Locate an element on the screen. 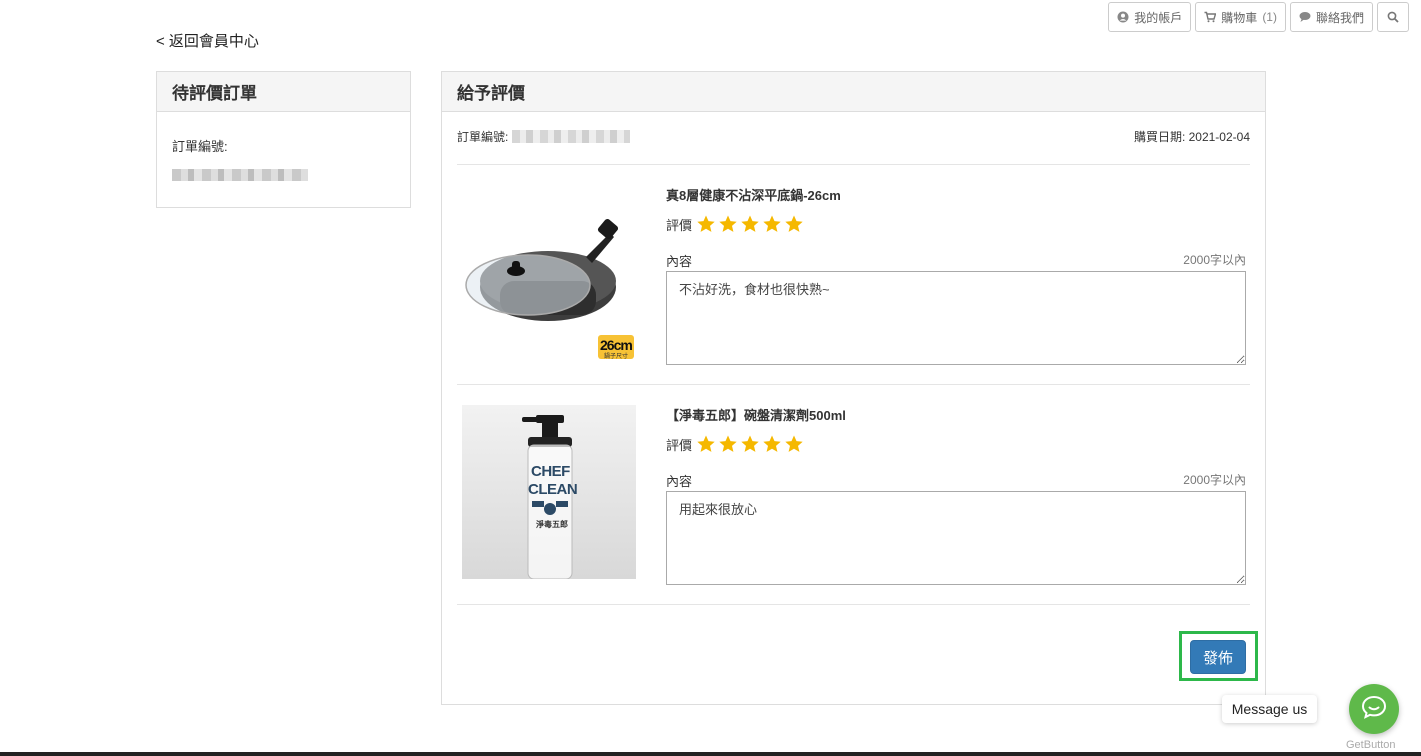  publish-button: 發佈 is located at coordinates (1218, 657).